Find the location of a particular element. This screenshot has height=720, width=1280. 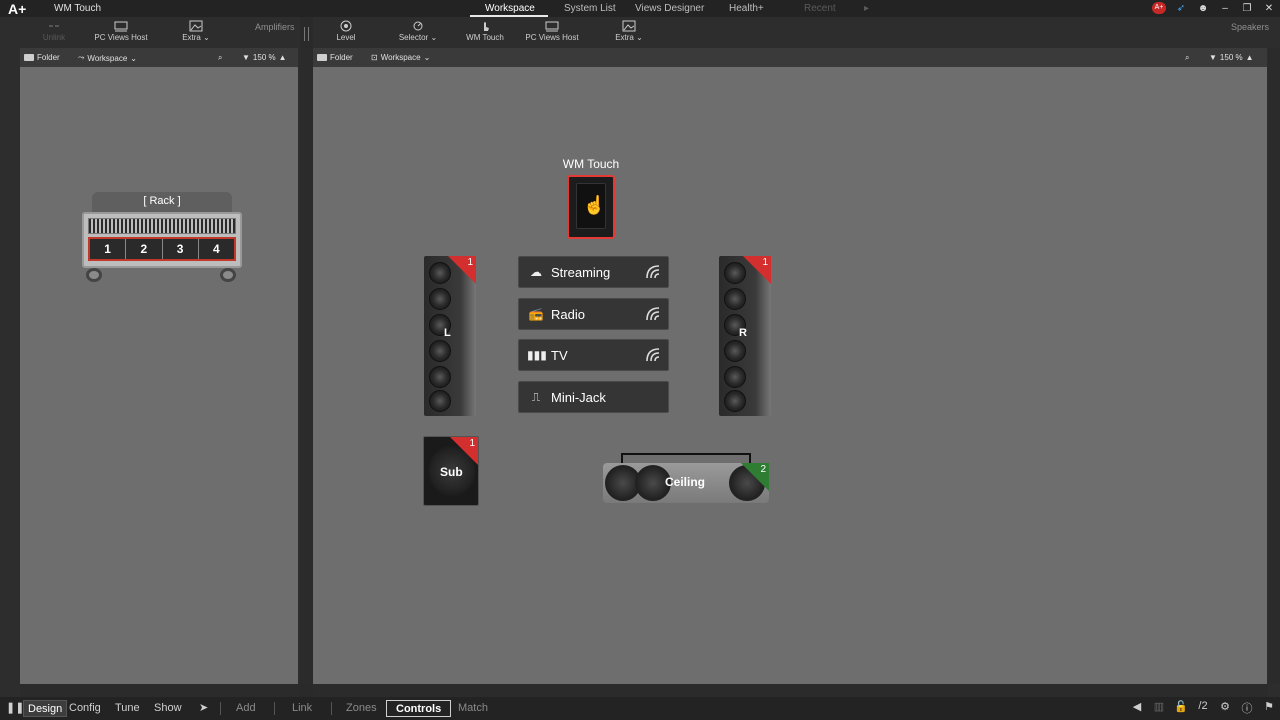

speaker-sub: Sub 1 is located at coordinates (451, 471).